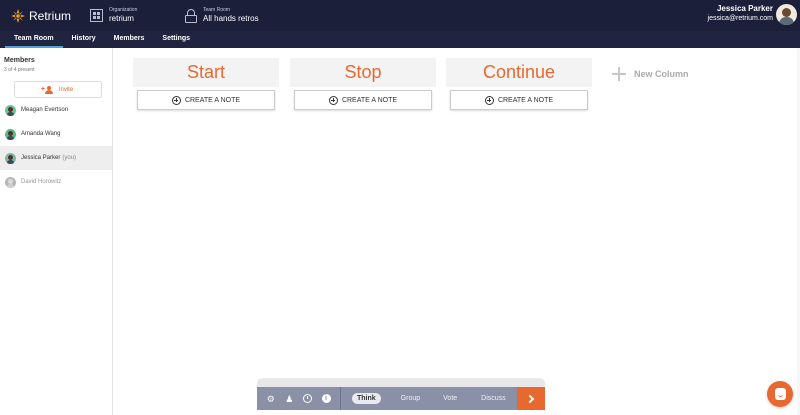  What do you see at coordinates (308, 398) in the screenshot?
I see `timer-icon` at bounding box center [308, 398].